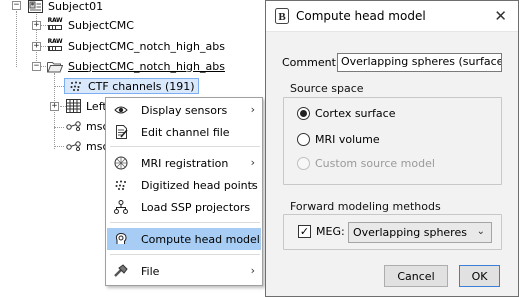 The image size is (519, 297). Describe the element at coordinates (35, 6) in the screenshot. I see `subject-icon` at that location.